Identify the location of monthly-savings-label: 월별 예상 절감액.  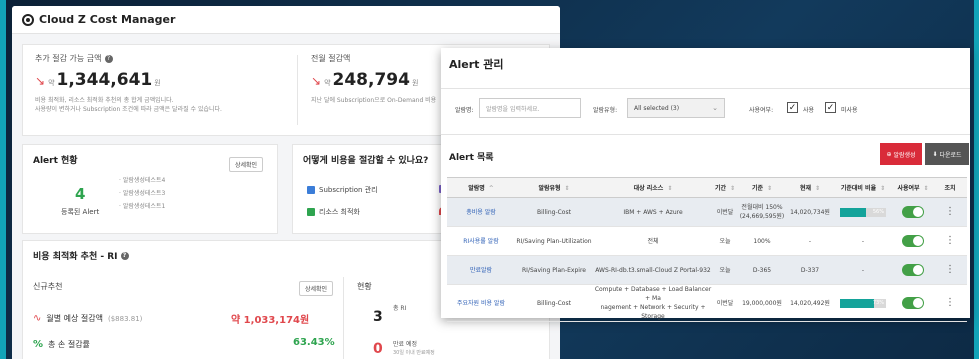
(74, 318).